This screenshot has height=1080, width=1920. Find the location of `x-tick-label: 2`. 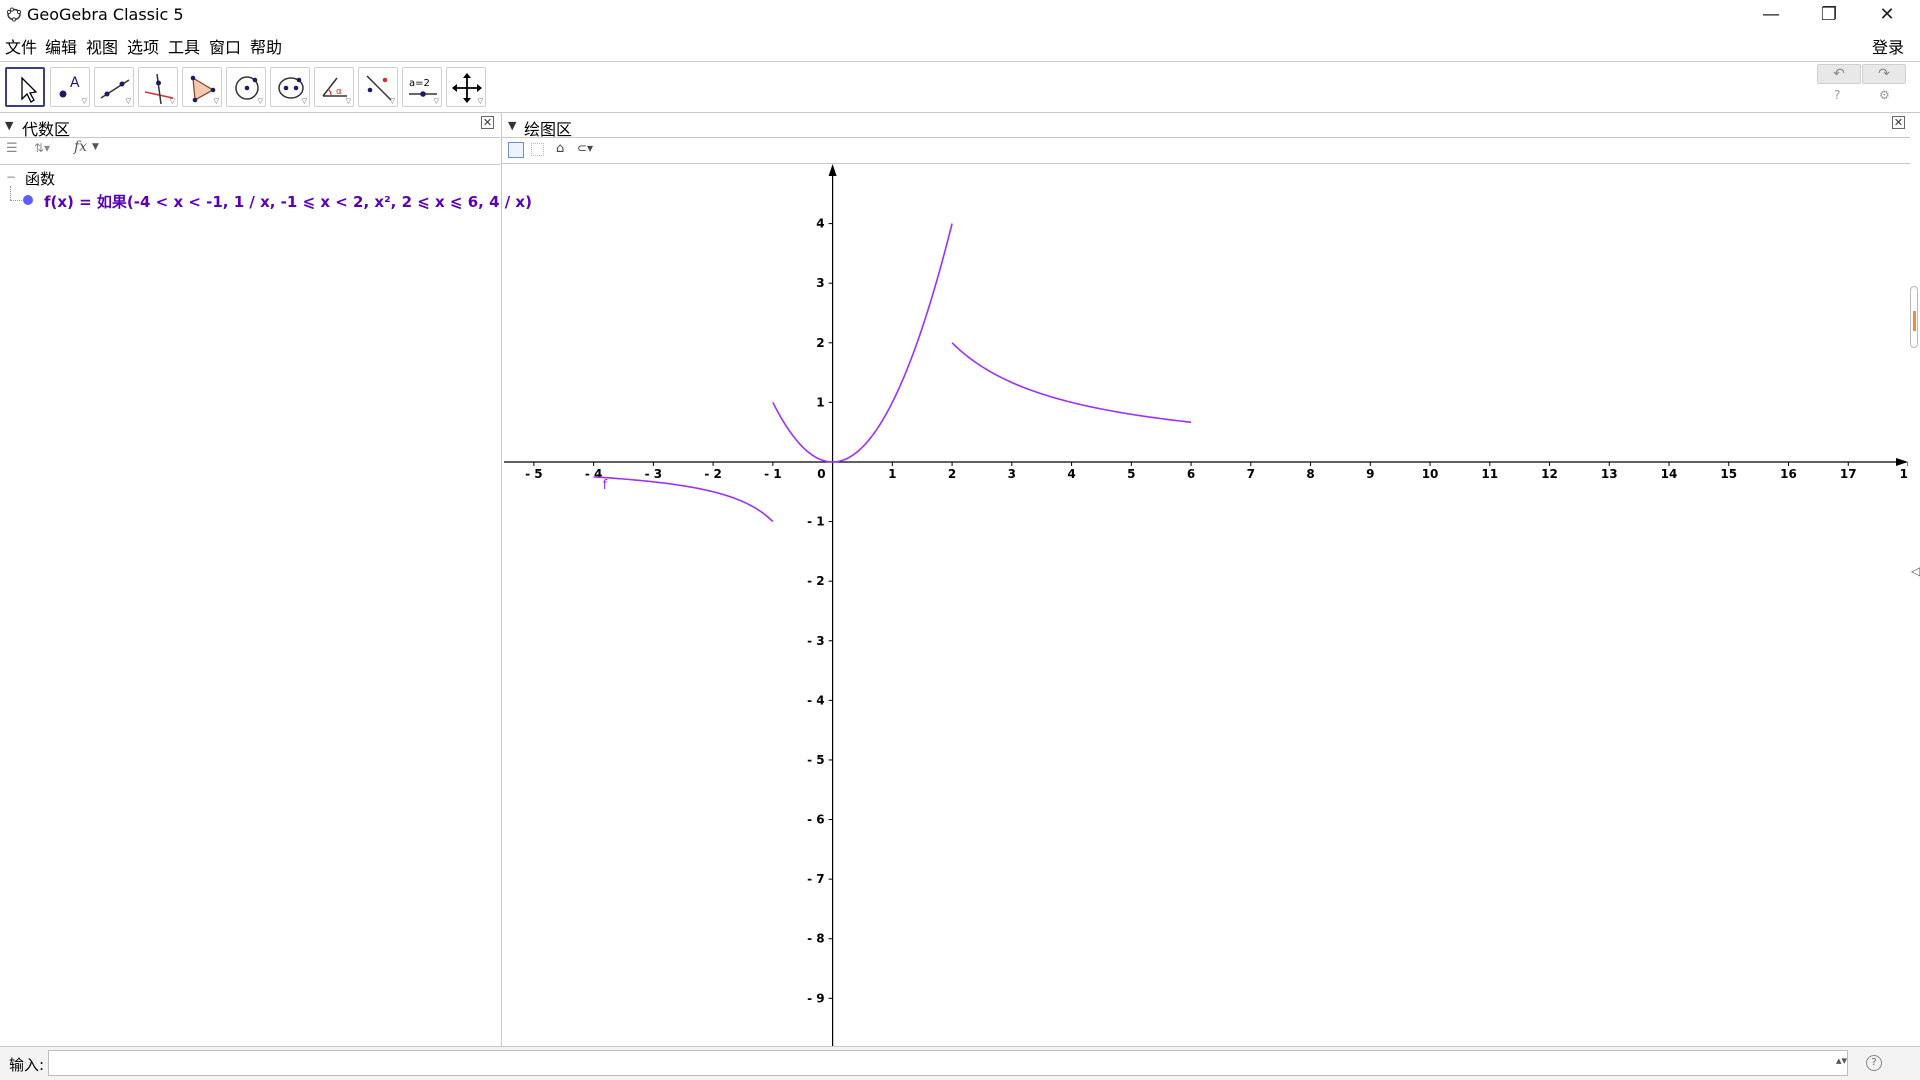

x-tick-label: 2 is located at coordinates (952, 474).